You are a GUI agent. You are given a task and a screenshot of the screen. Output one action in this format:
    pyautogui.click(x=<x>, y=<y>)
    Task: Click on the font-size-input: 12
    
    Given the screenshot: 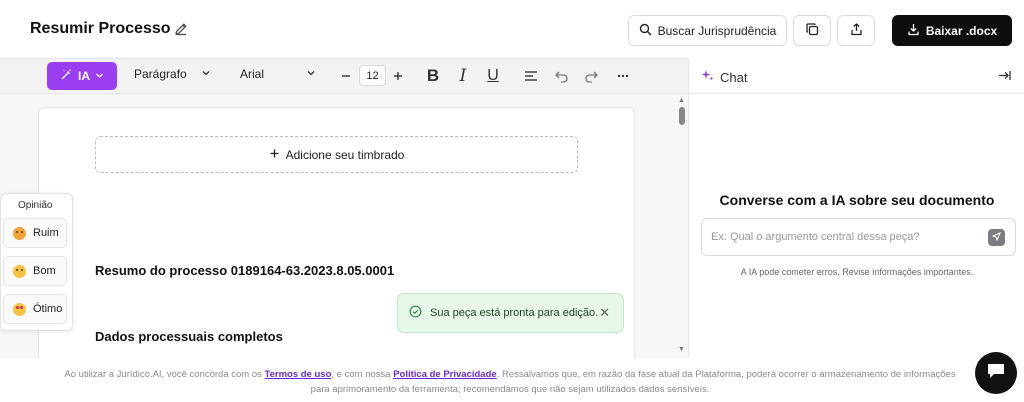 What is the action you would take?
    pyautogui.click(x=372, y=75)
    